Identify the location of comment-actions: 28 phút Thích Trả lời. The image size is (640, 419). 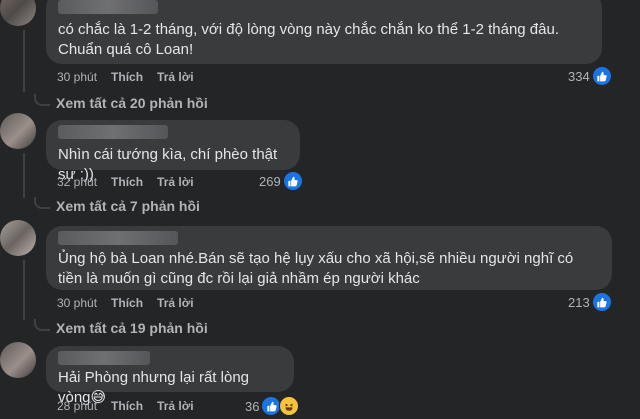
(125, 406).